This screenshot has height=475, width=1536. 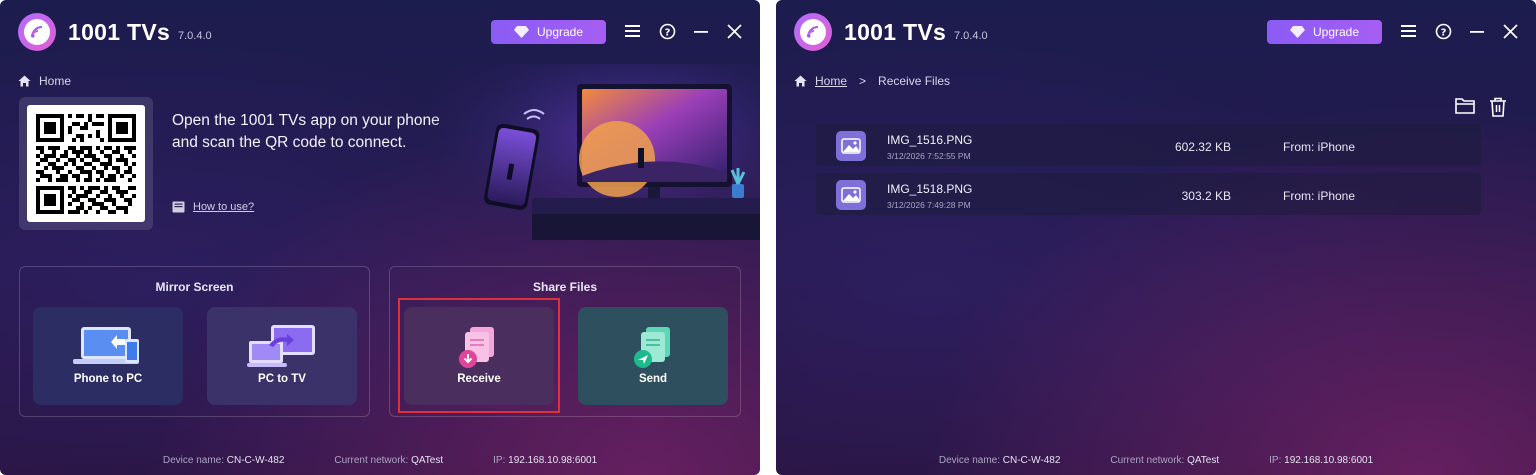 What do you see at coordinates (1498, 107) in the screenshot?
I see `delete-icon` at bounding box center [1498, 107].